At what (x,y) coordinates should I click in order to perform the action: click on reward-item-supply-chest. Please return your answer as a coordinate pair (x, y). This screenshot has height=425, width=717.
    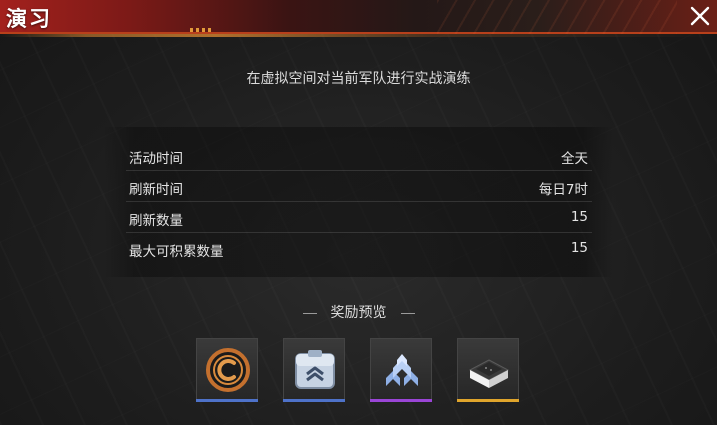
    Looking at the image, I should click on (314, 370).